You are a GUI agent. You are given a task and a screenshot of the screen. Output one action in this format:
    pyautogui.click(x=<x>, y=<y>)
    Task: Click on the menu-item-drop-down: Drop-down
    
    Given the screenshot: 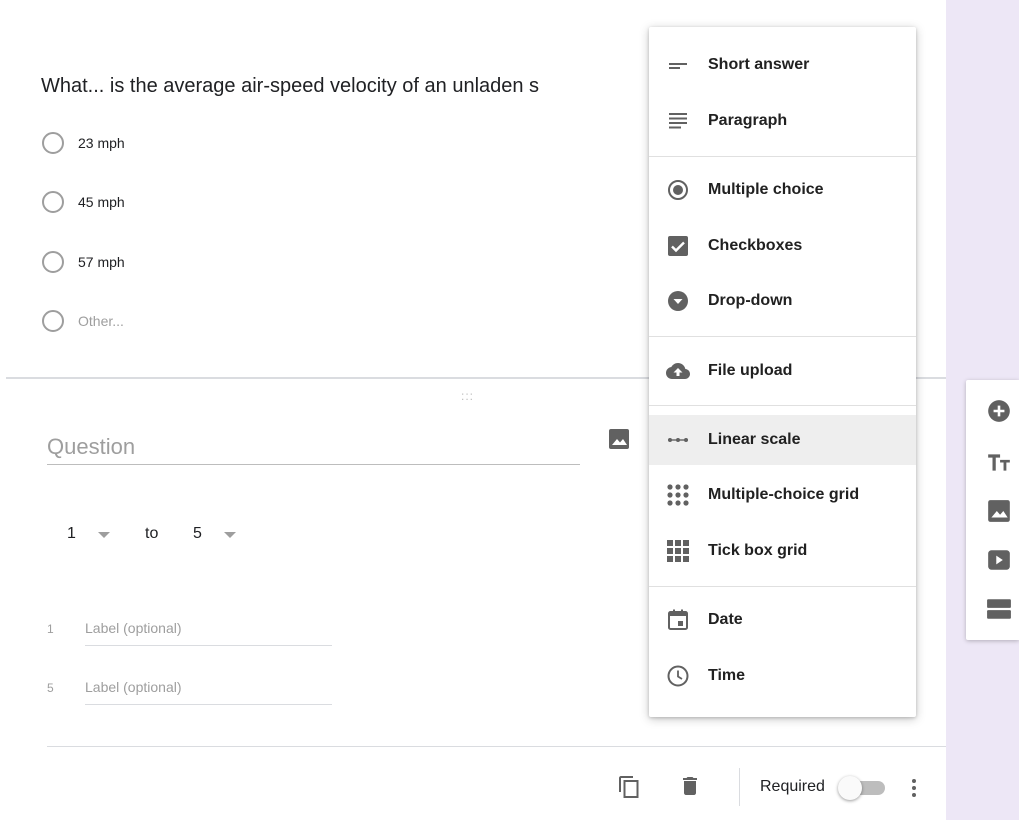 What is the action you would take?
    pyautogui.click(x=782, y=301)
    